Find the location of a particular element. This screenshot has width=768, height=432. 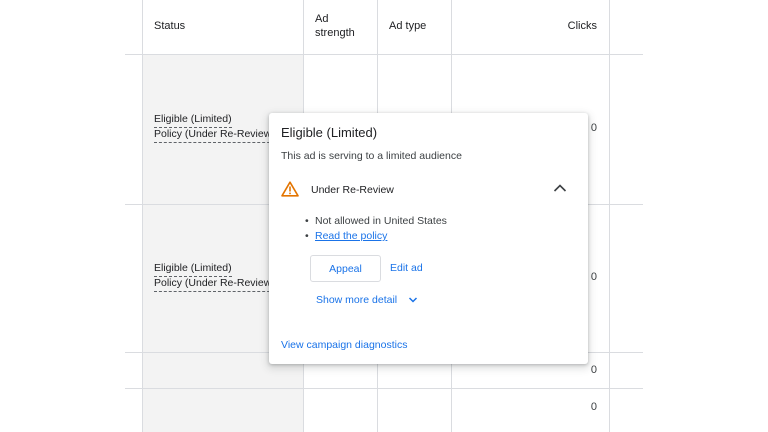

view-campaign-diagnostics-link: View campaign diagnostics is located at coordinates (344, 345).